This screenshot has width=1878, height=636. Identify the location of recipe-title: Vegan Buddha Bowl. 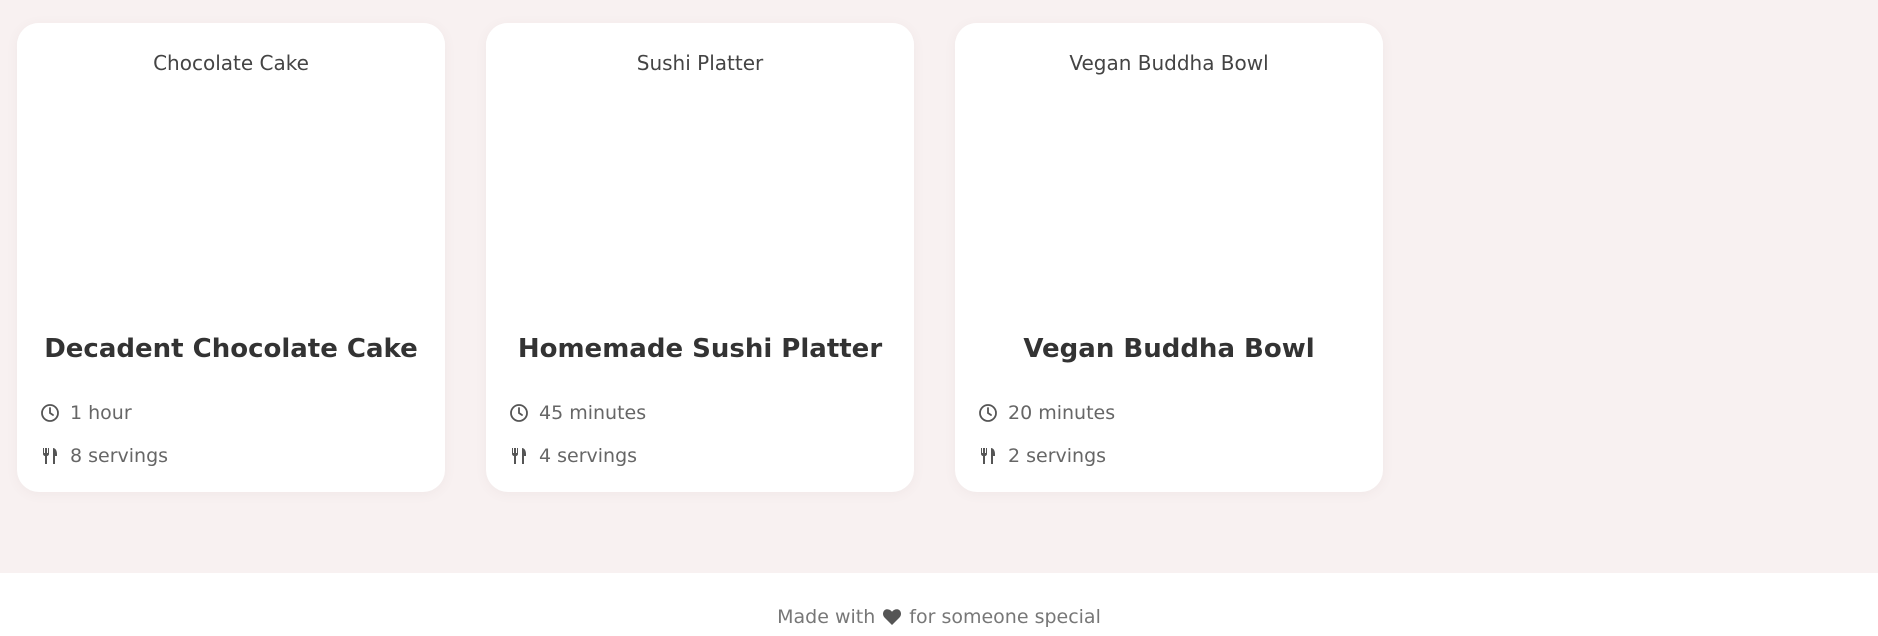
(1169, 349).